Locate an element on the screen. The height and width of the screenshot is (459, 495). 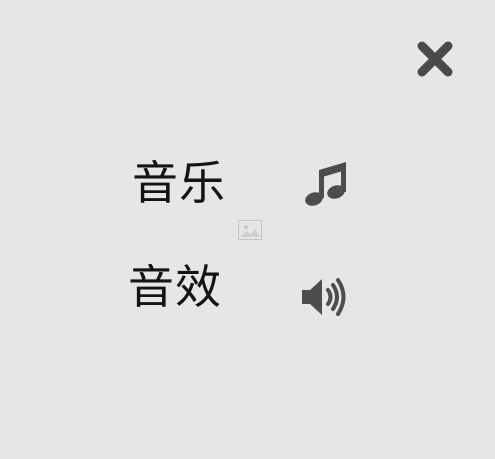
music-label: 音乐 is located at coordinates (179, 183).